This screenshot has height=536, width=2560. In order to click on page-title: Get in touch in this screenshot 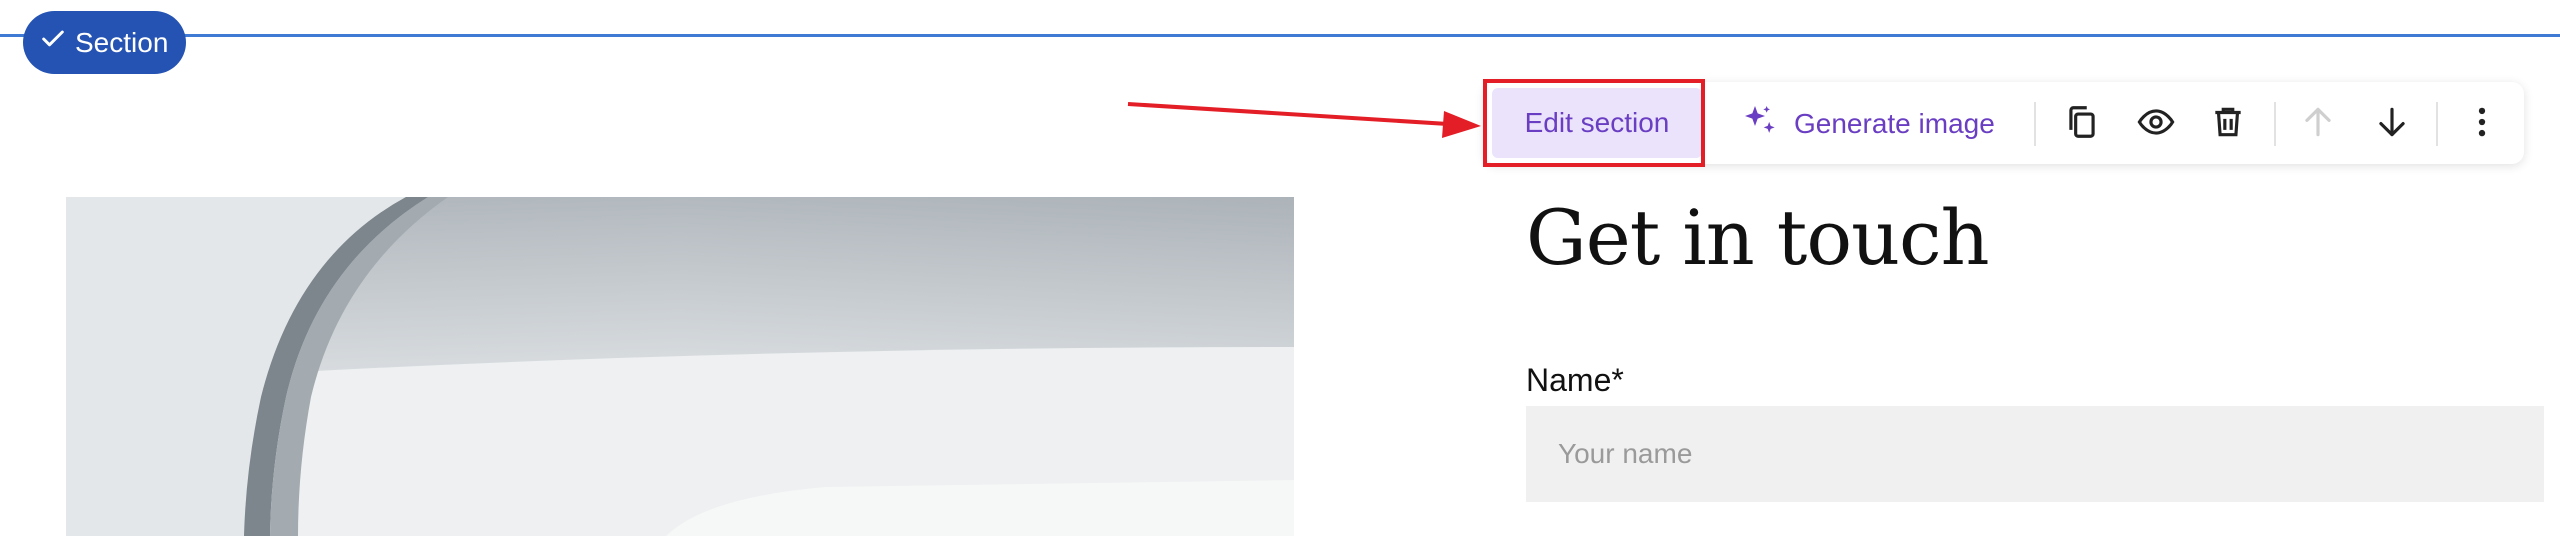, I will do `click(1758, 237)`.